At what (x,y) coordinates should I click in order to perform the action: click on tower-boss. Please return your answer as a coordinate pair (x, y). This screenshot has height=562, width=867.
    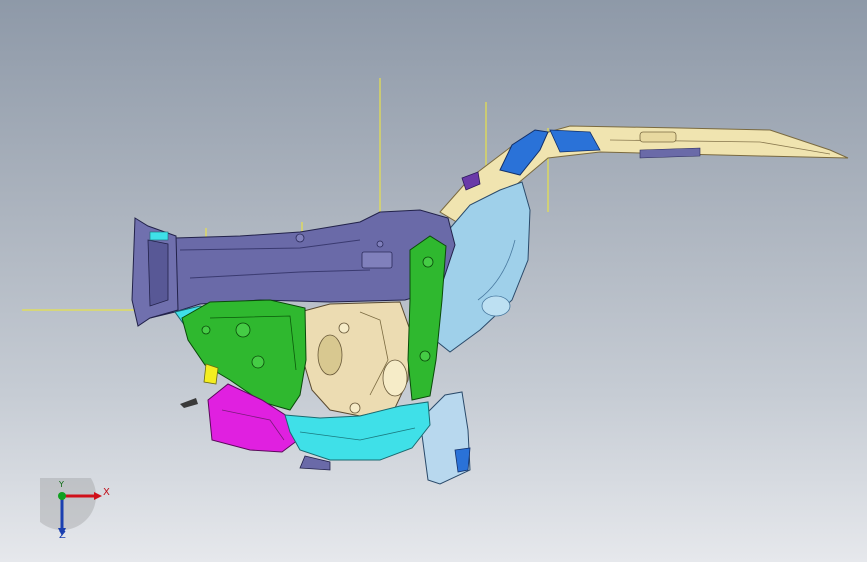
    Looking at the image, I should click on (395, 378).